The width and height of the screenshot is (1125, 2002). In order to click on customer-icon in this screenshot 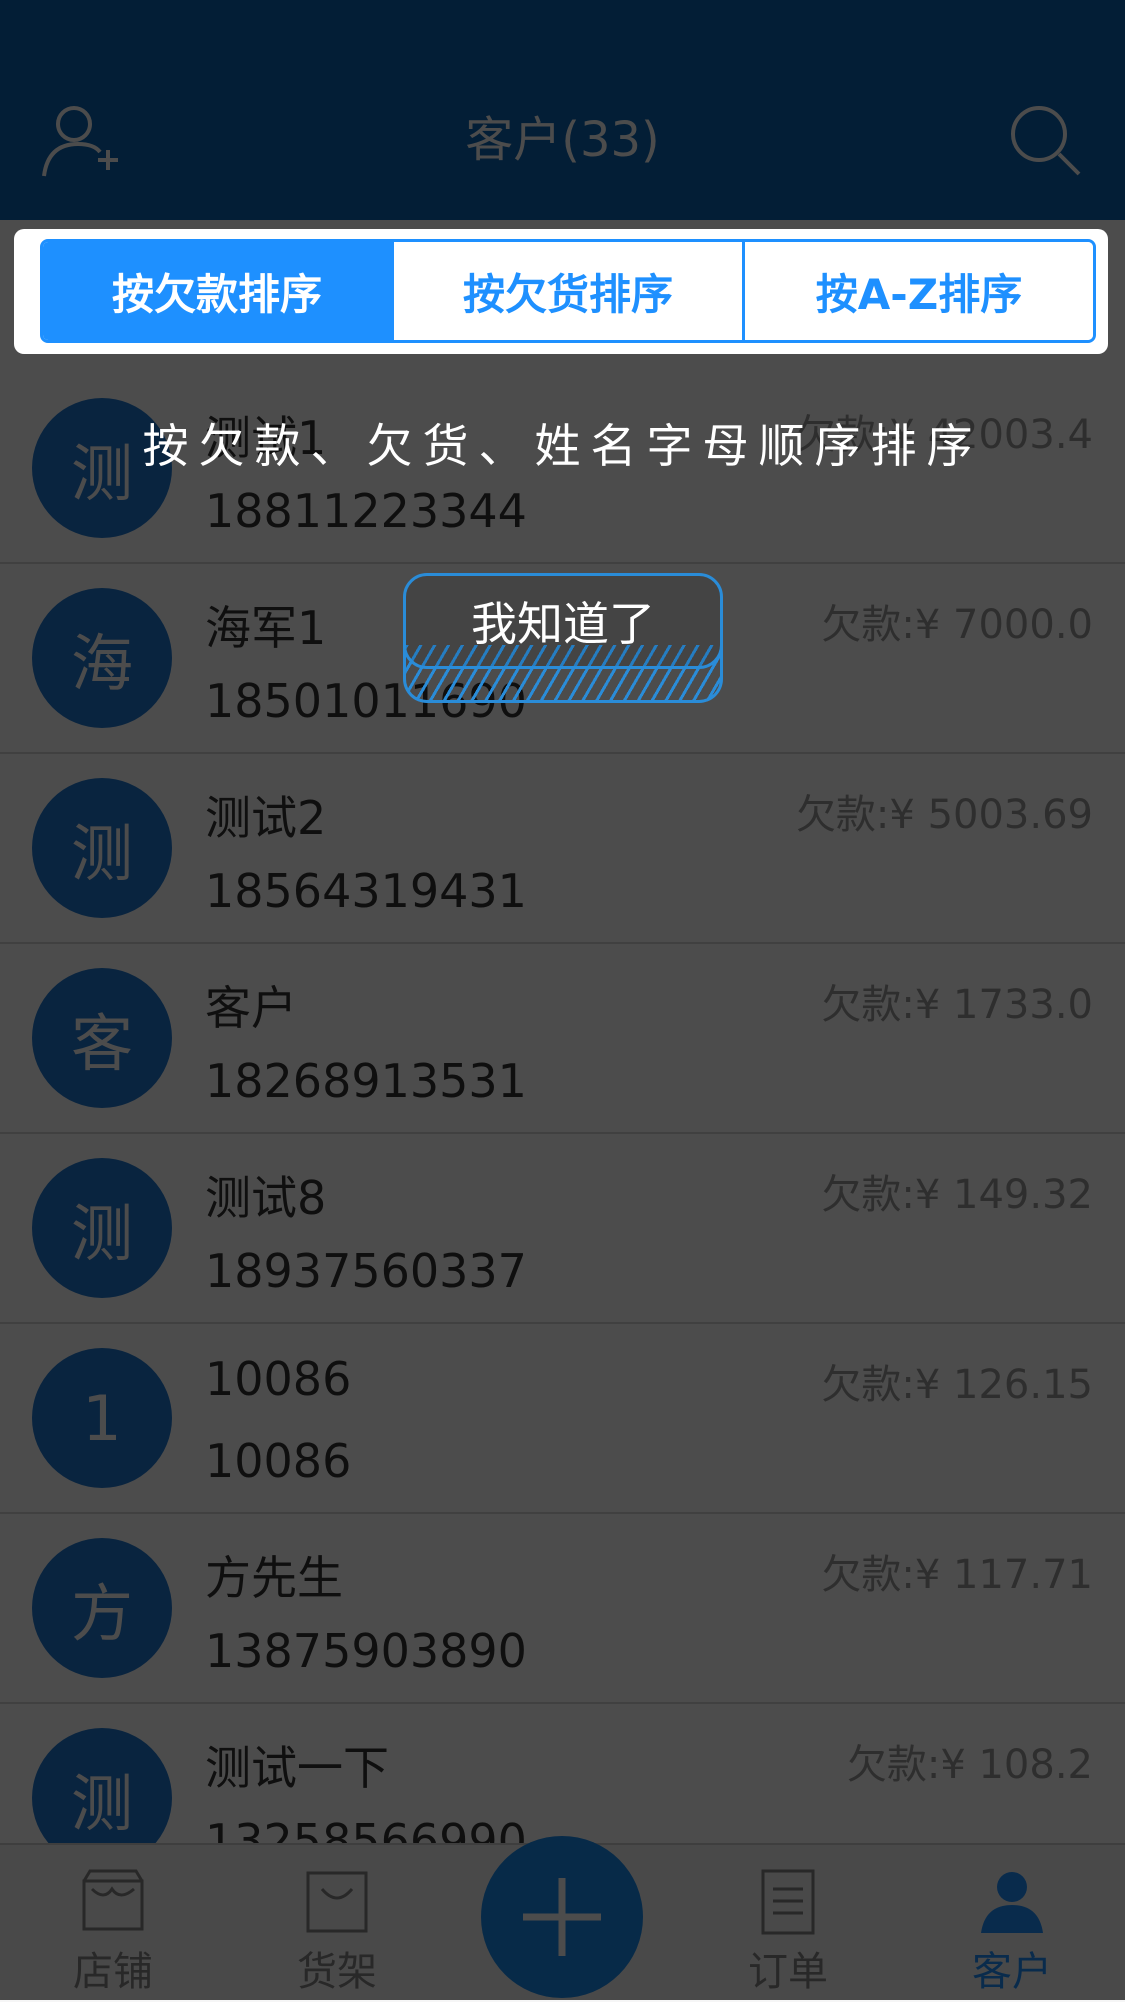, I will do `click(1012, 1902)`.